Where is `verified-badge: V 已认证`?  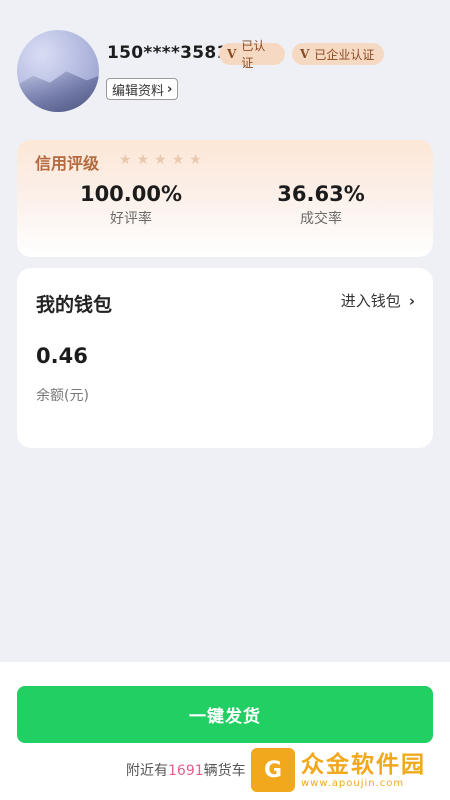
verified-badge: V 已认证 is located at coordinates (252, 54).